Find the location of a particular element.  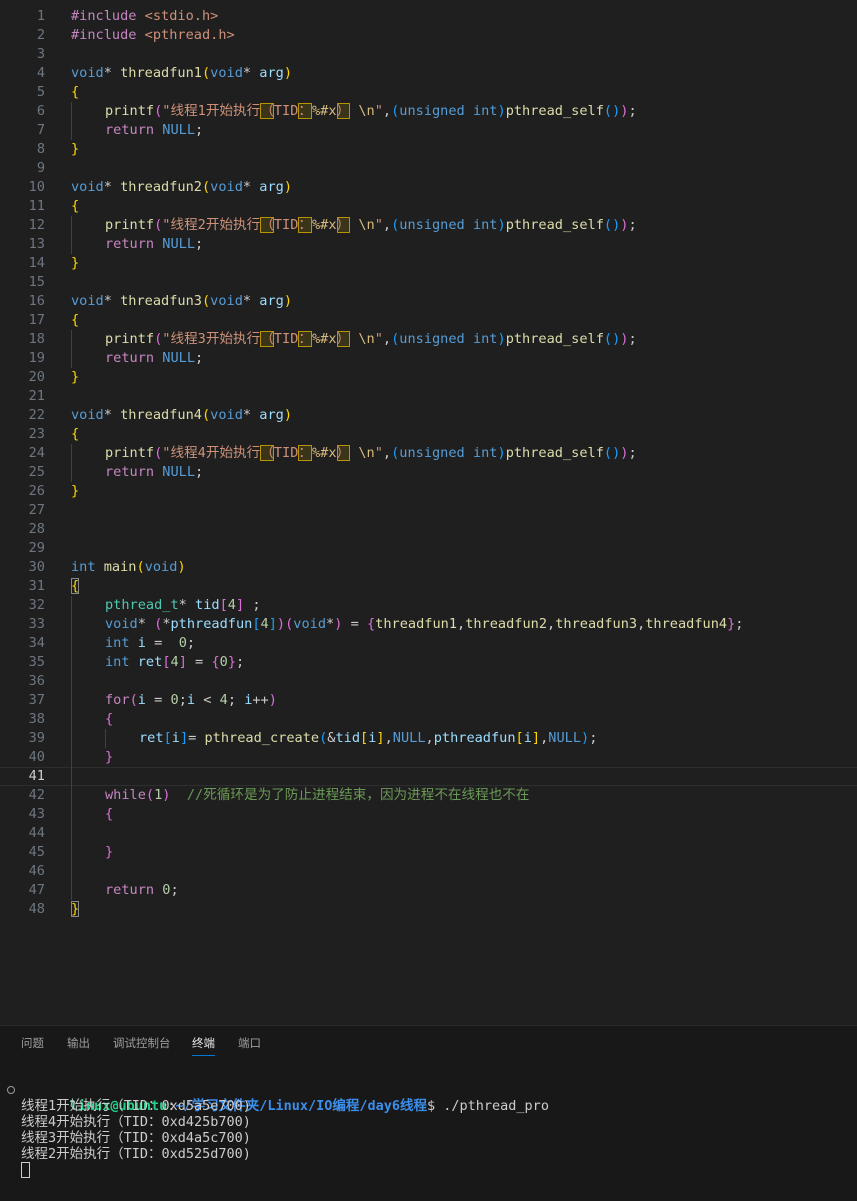

code-line: 45} is located at coordinates (428, 852).